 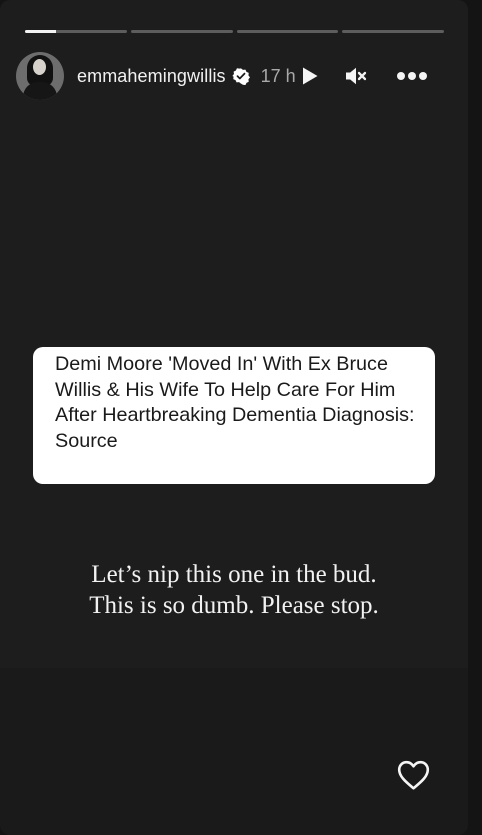 What do you see at coordinates (40, 76) in the screenshot?
I see `avatar` at bounding box center [40, 76].